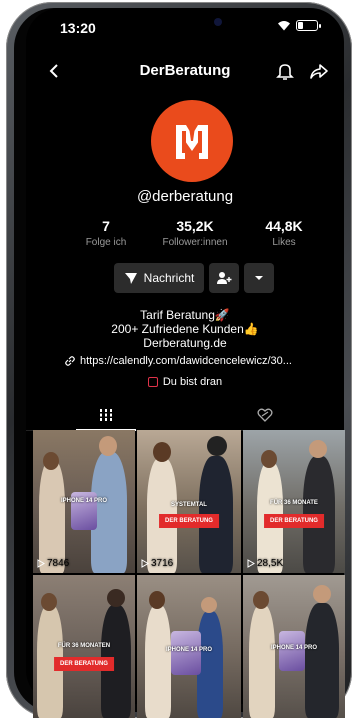 Image resolution: width=358 pixels, height=720 pixels. What do you see at coordinates (58, 563) in the screenshot?
I see `view-count-text: 7846` at bounding box center [58, 563].